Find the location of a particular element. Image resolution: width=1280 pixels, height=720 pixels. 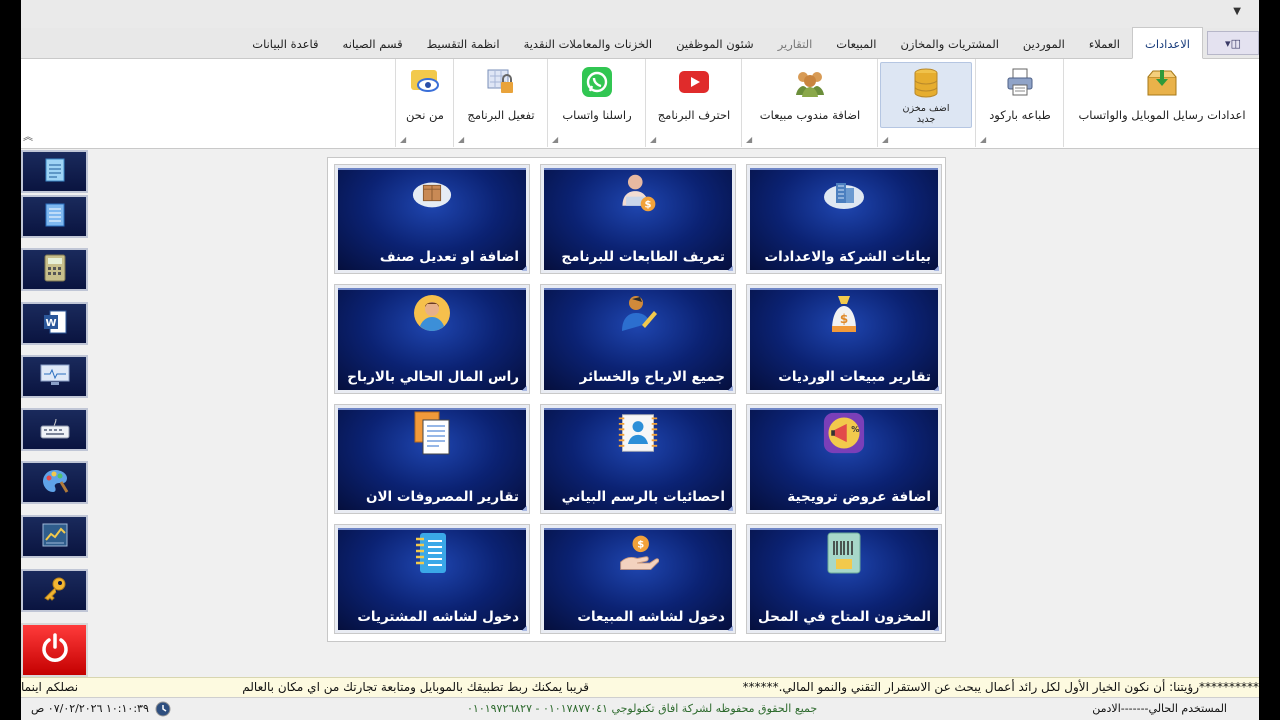

ribbon-group-activate: تفعيل البرنامج ◢ is located at coordinates (500, 103).